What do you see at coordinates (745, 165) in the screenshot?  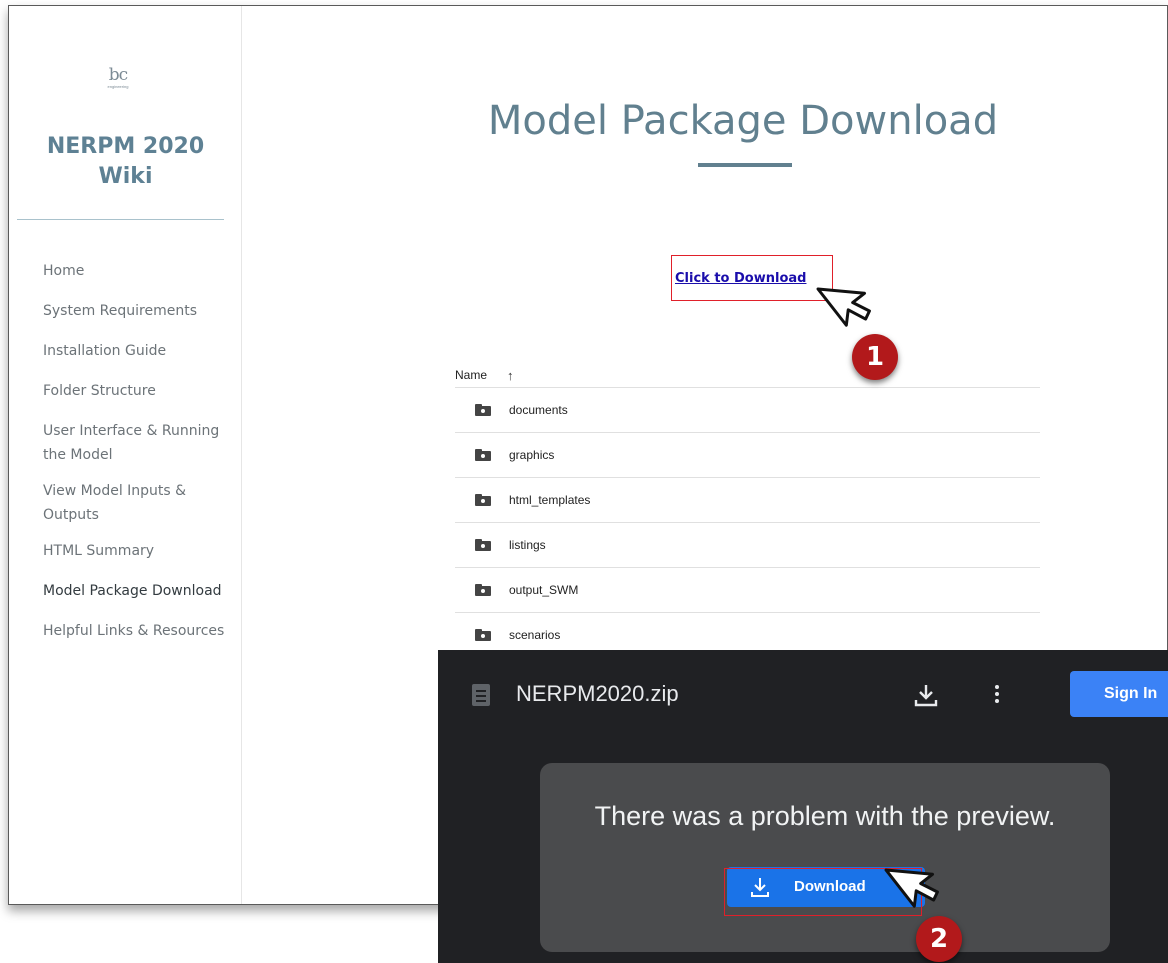 I see `title-underline` at bounding box center [745, 165].